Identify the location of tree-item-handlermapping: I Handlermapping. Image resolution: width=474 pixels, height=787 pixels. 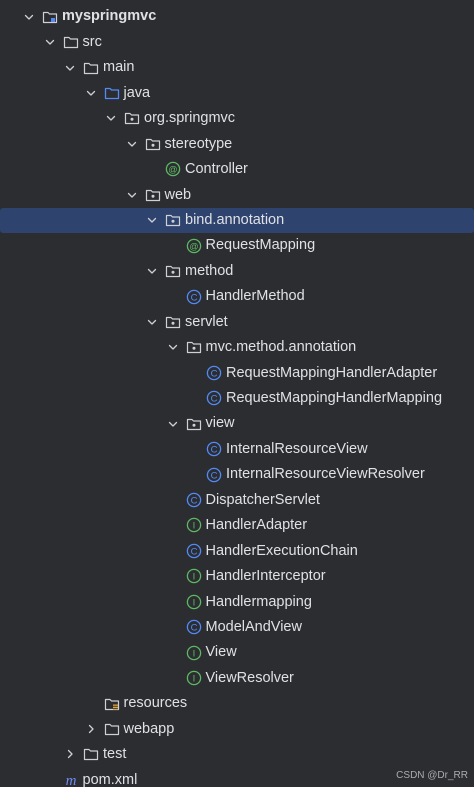
(237, 601).